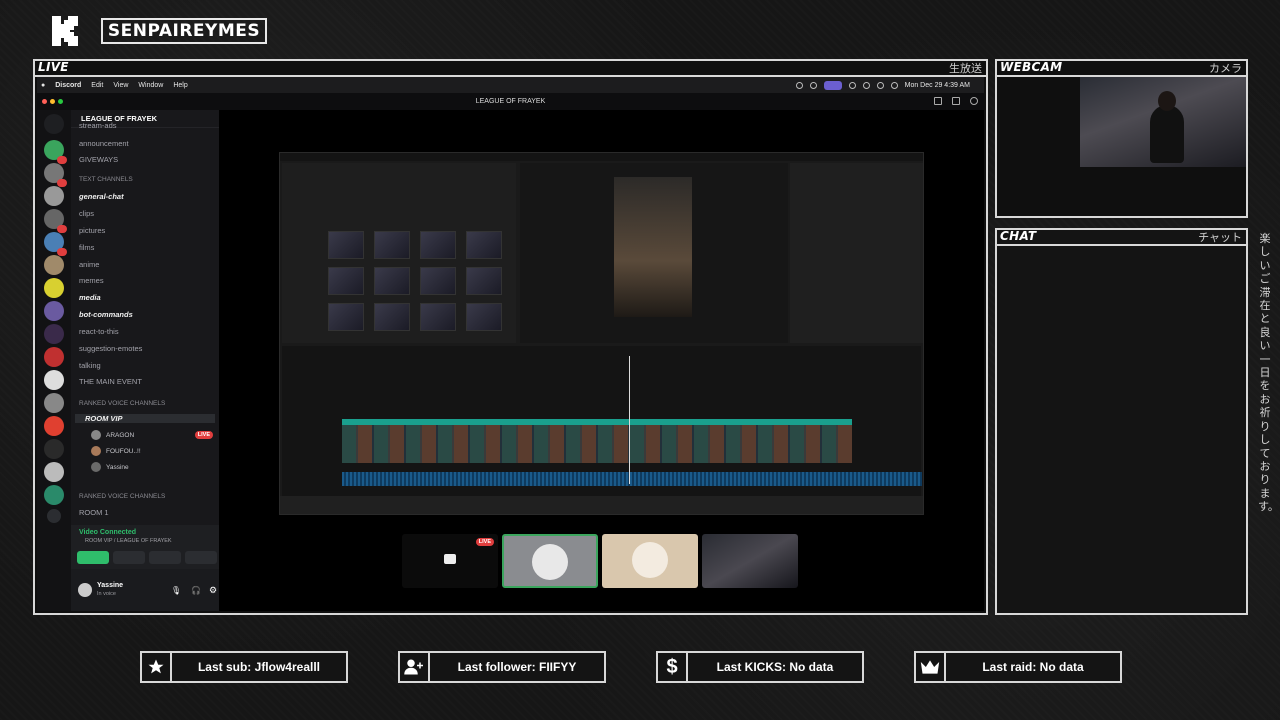 The width and height of the screenshot is (1280, 720). I want to click on audio-track, so click(632, 479).